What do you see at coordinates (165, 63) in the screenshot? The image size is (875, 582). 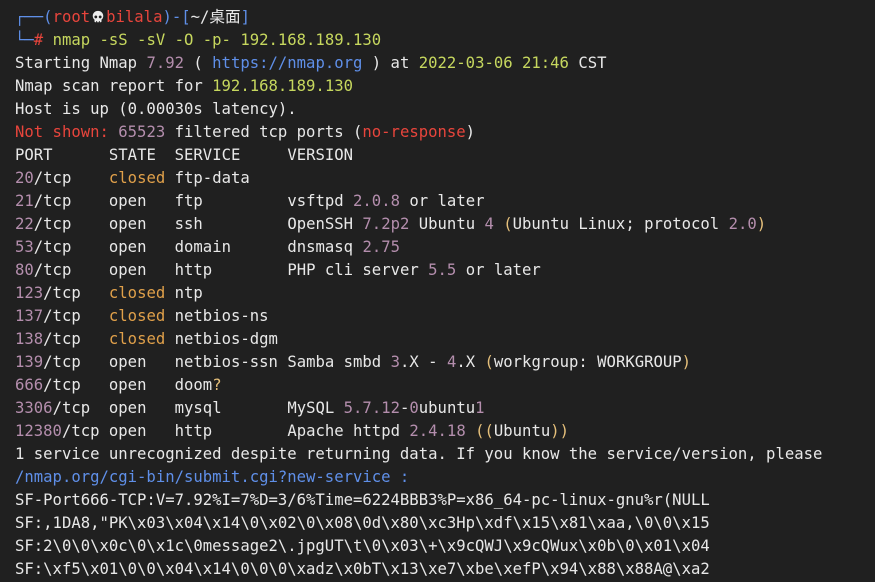 I see `nmap-version: 7.92` at bounding box center [165, 63].